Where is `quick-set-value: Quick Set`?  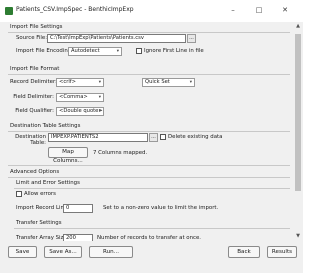
quick-set-value: Quick Set is located at coordinates (157, 82).